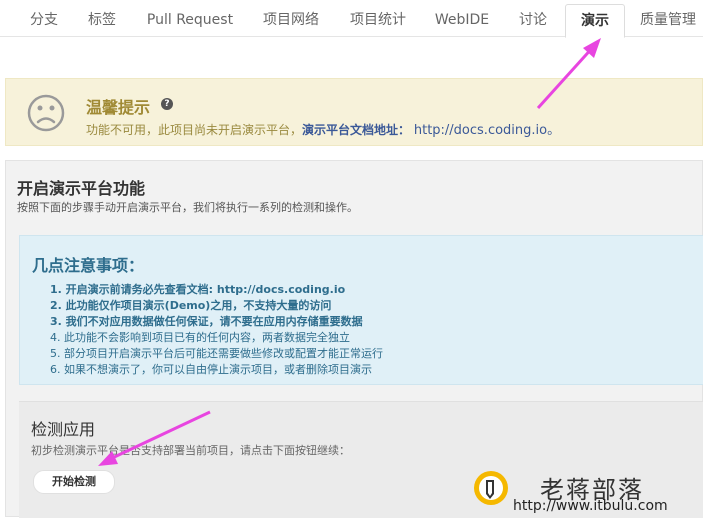  I want to click on sad-face-icon, so click(46, 113).